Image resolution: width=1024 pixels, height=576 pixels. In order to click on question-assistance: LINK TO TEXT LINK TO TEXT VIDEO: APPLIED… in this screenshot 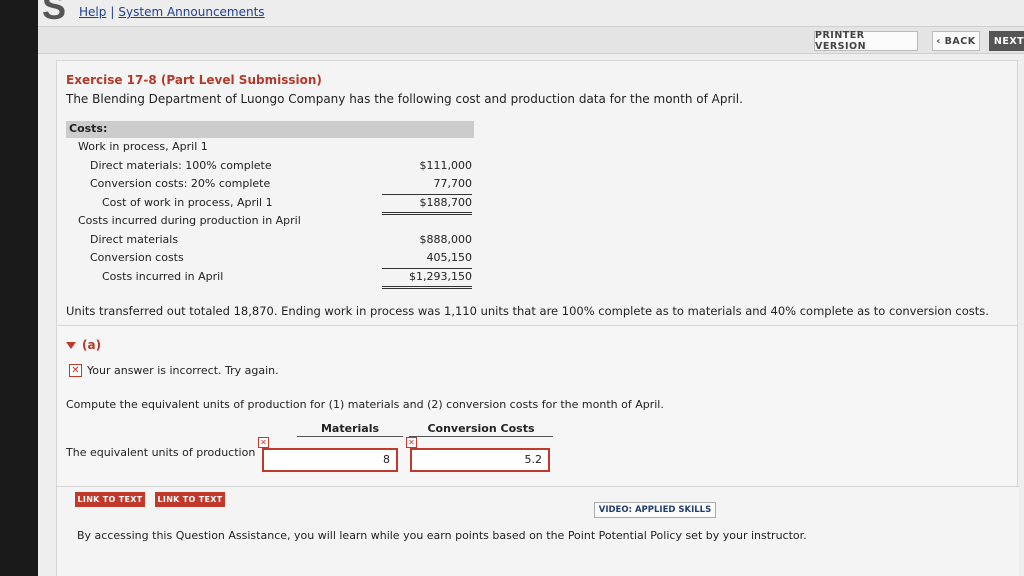, I will do `click(538, 531)`.